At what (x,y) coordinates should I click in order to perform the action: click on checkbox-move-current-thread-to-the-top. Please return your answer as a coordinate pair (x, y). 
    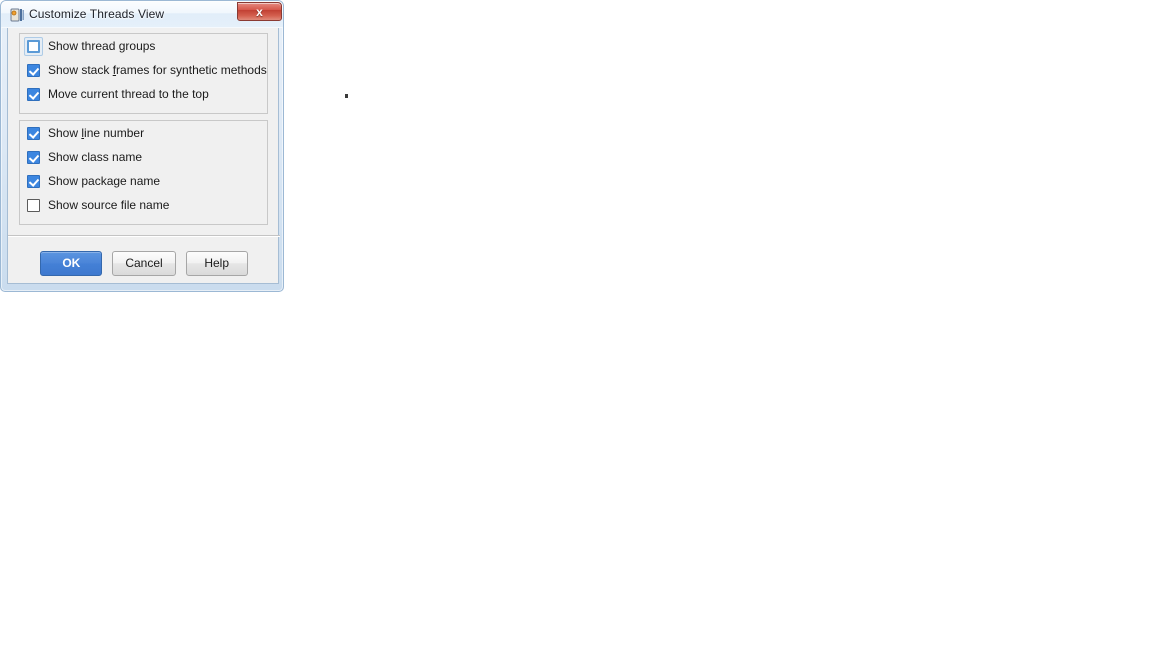
    Looking at the image, I should click on (33, 94).